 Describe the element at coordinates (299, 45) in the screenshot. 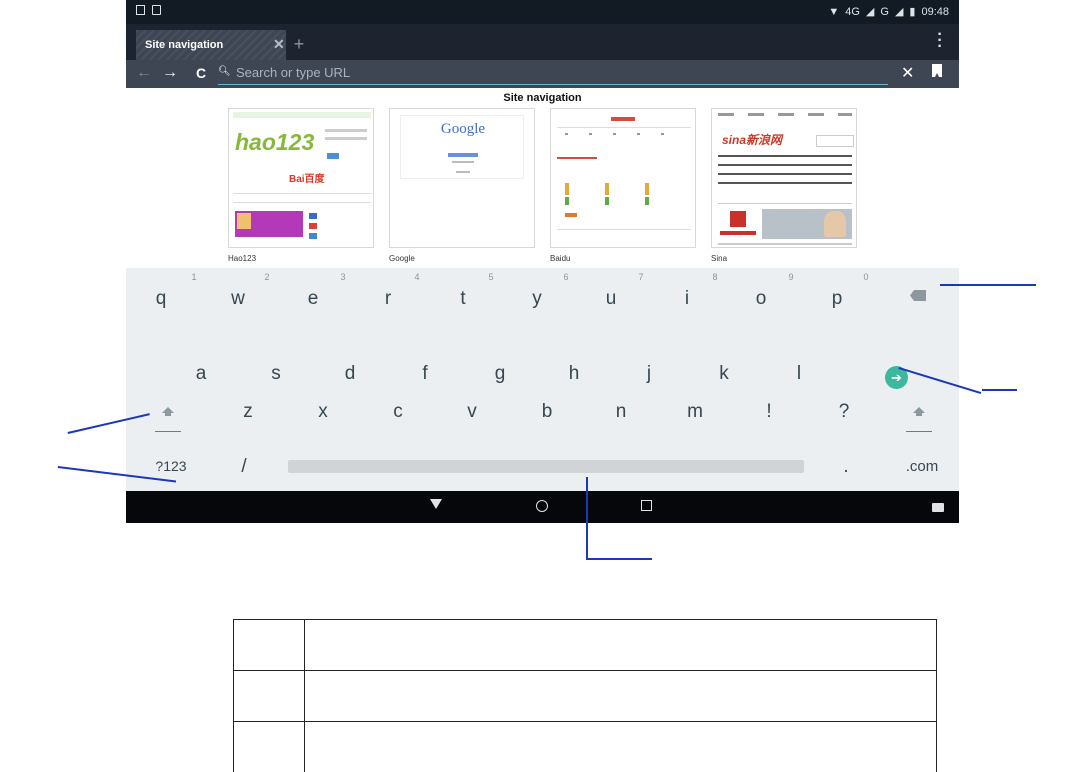

I see `new-tab-button: +` at that location.